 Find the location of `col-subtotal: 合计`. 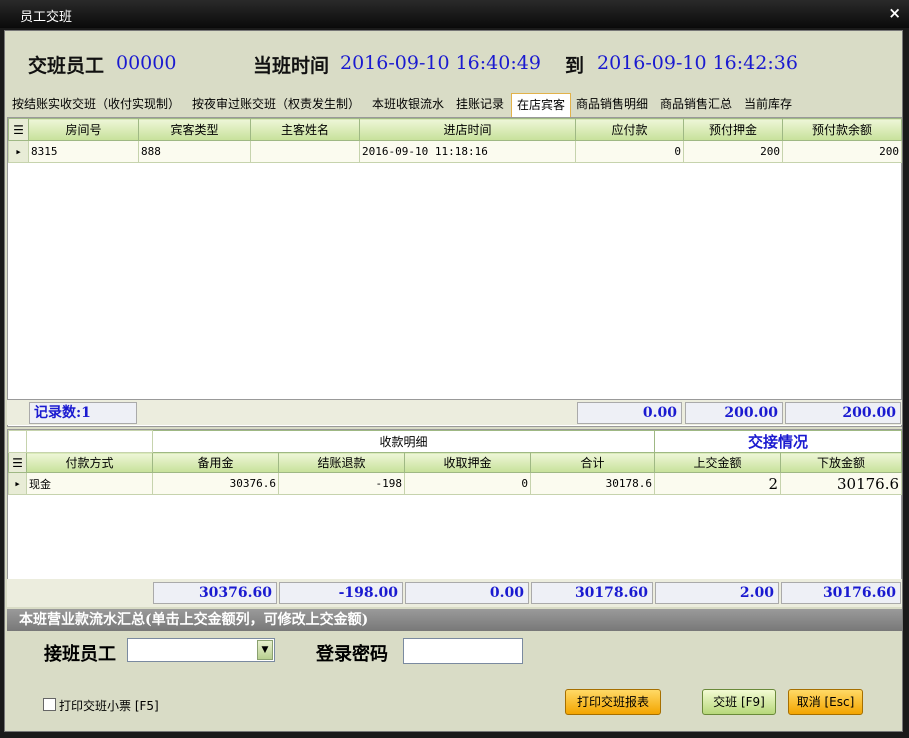

col-subtotal: 合计 is located at coordinates (592, 462).